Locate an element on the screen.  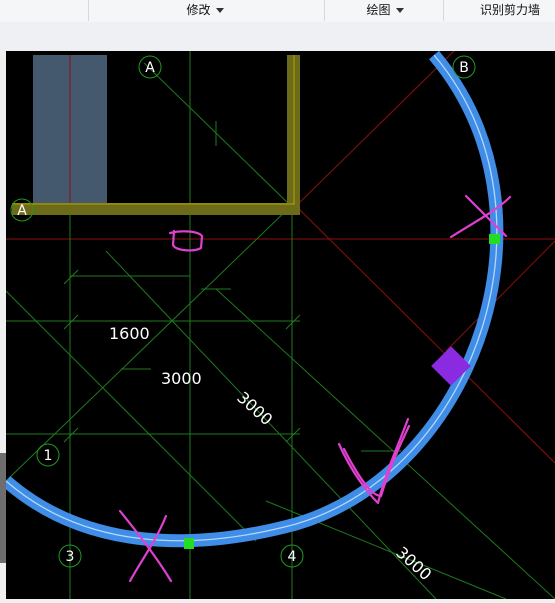
annotation-box-mark is located at coordinates (186, 240).